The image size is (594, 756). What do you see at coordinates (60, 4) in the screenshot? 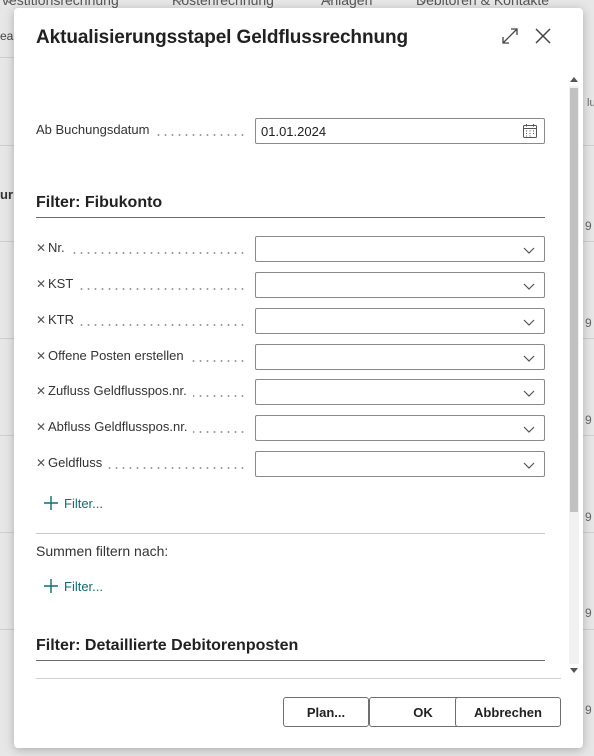
I see `bg-nav-item: vestitionsrechnung` at bounding box center [60, 4].